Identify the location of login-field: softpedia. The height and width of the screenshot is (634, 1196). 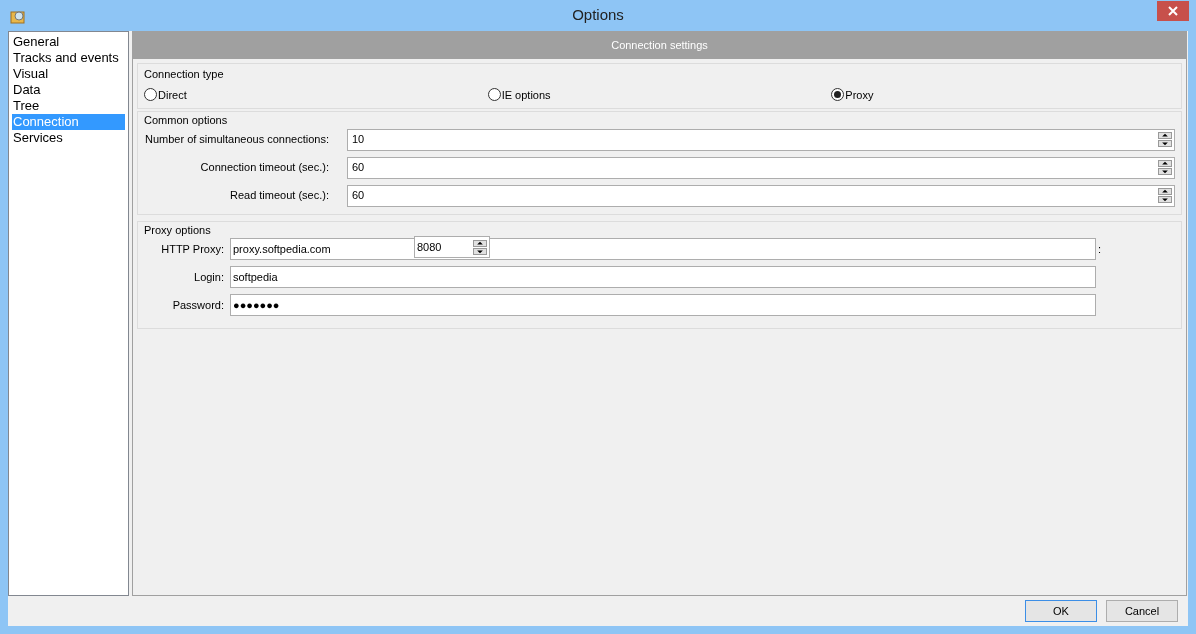
(663, 277).